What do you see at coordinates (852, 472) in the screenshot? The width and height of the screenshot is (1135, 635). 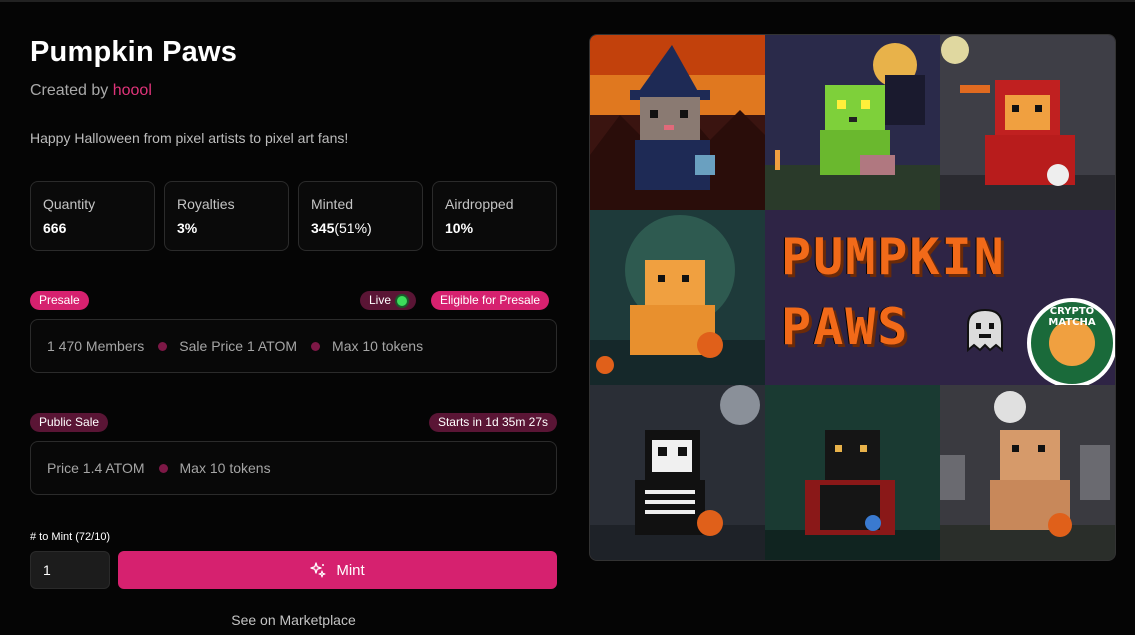 I see `art-tile-vampire-cat` at bounding box center [852, 472].